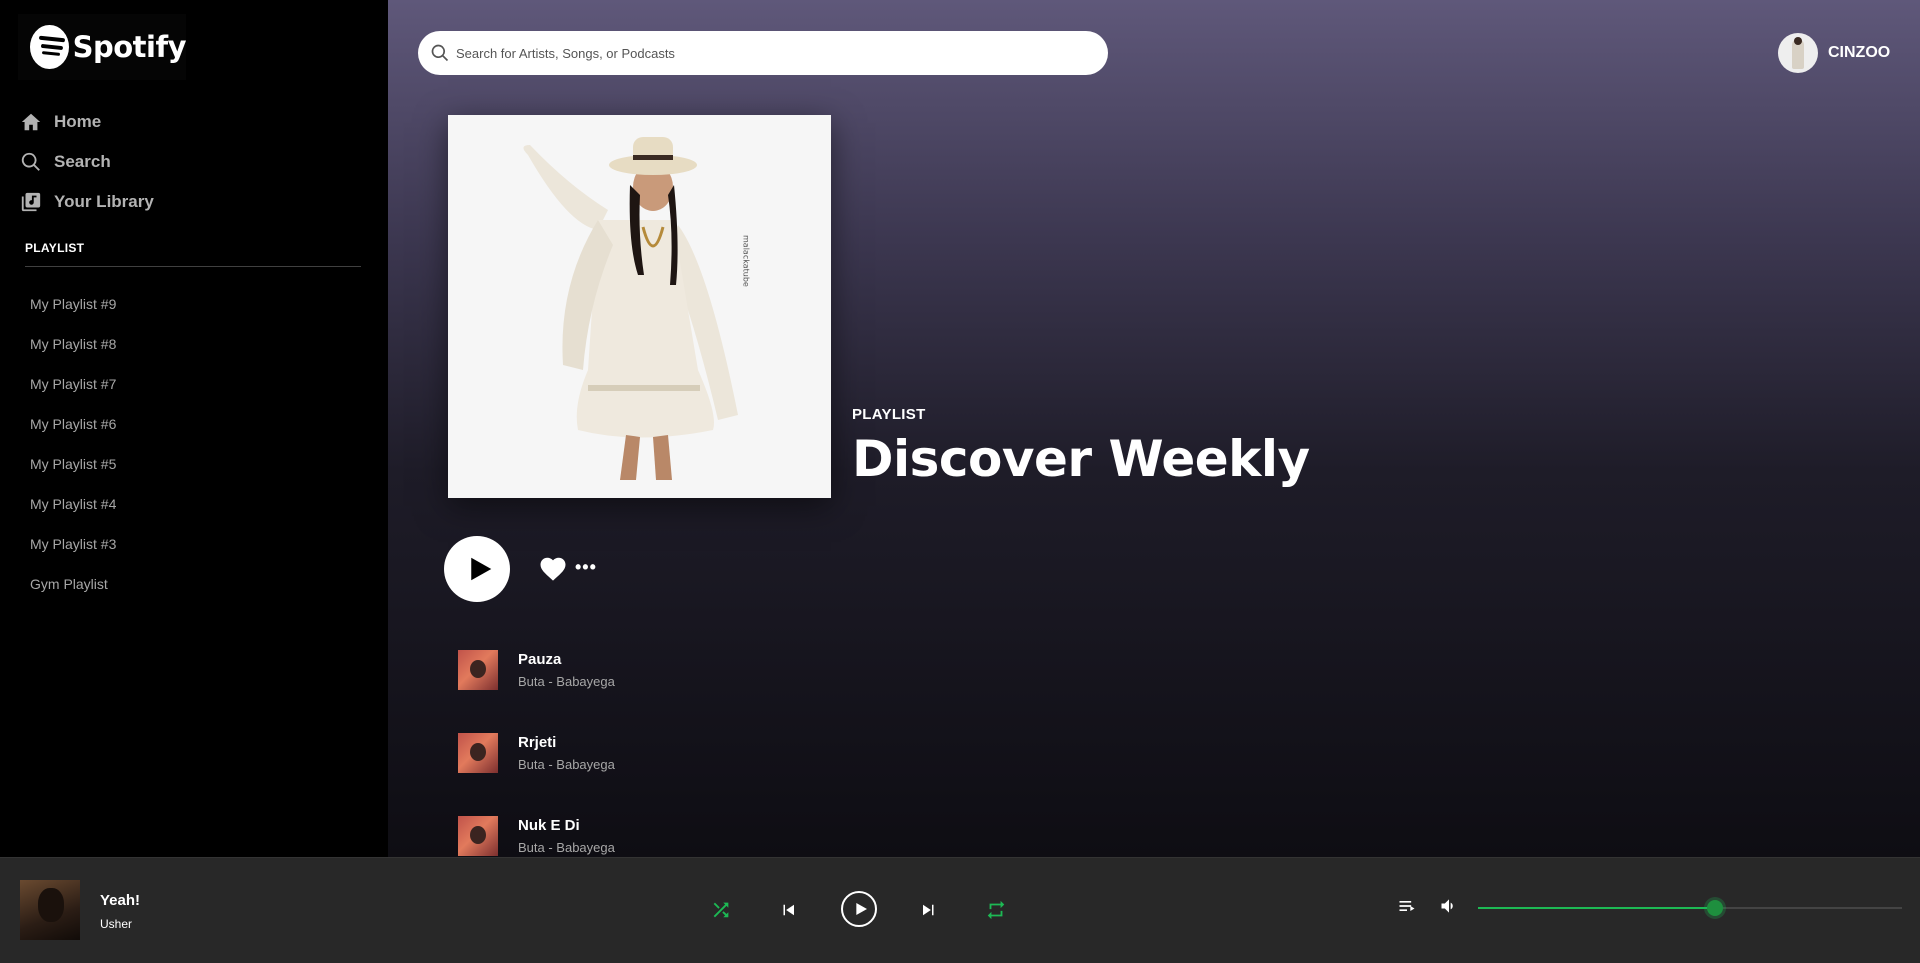  What do you see at coordinates (758, 772) in the screenshot?
I see `track-row: Rrjeti Buta - Babayega` at bounding box center [758, 772].